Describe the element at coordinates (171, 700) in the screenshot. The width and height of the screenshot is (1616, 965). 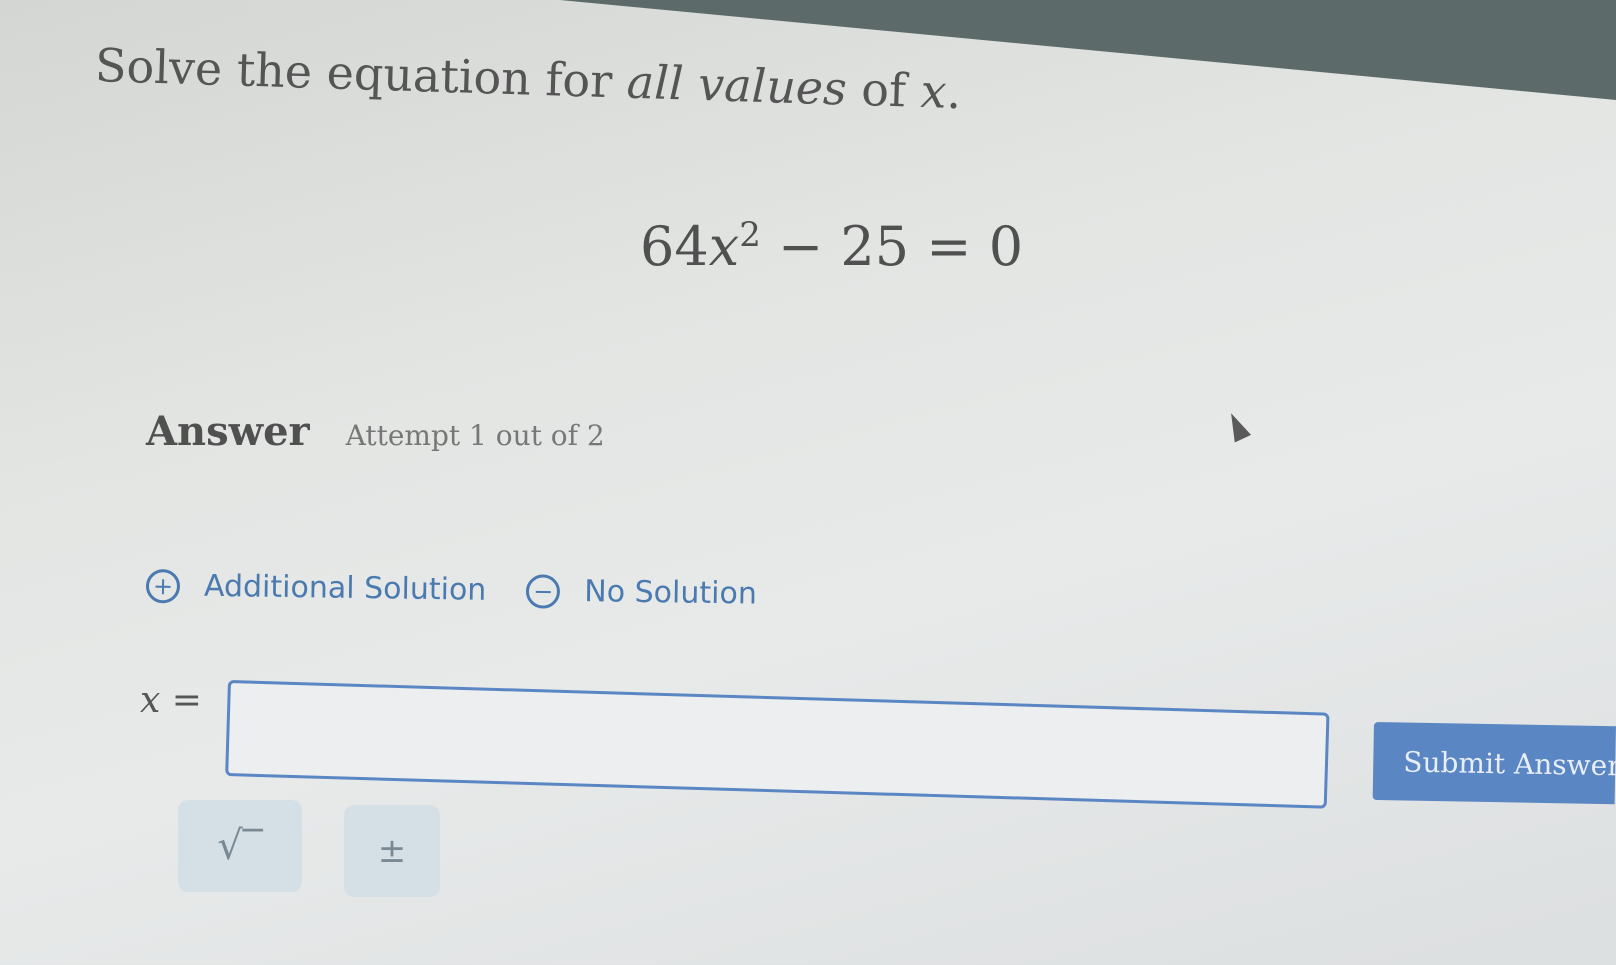
I see `input-label: x =` at that location.